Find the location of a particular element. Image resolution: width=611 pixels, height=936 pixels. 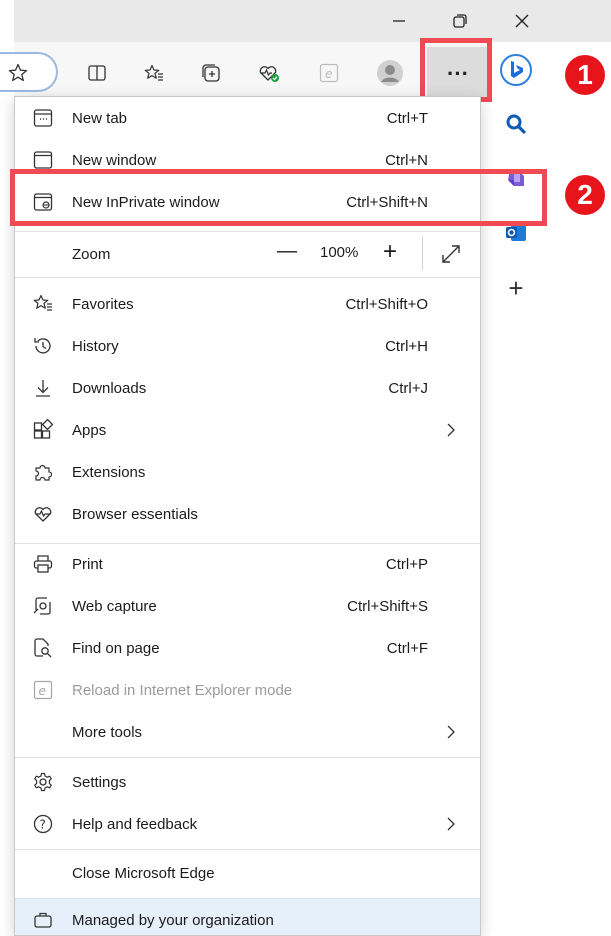

restore-button is located at coordinates (460, 21).